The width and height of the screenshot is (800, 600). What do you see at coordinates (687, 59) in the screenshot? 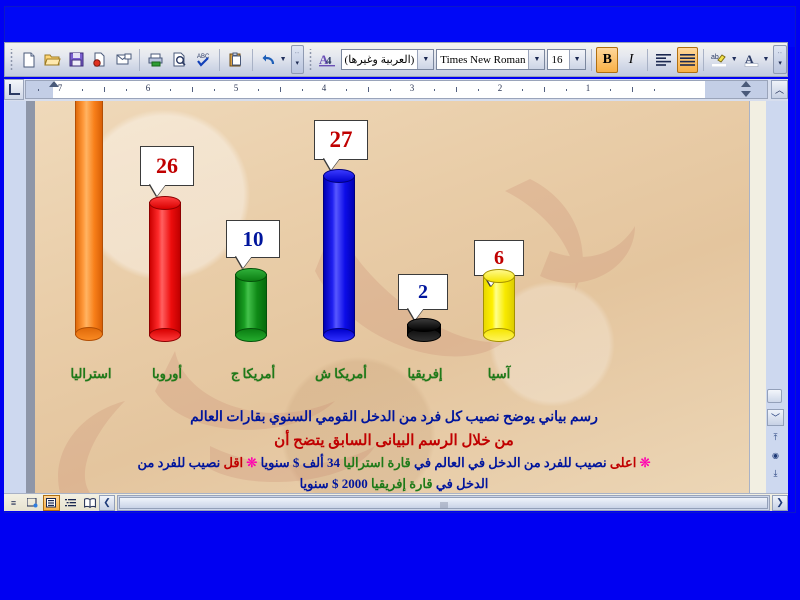
I see `align-center-button` at bounding box center [687, 59].